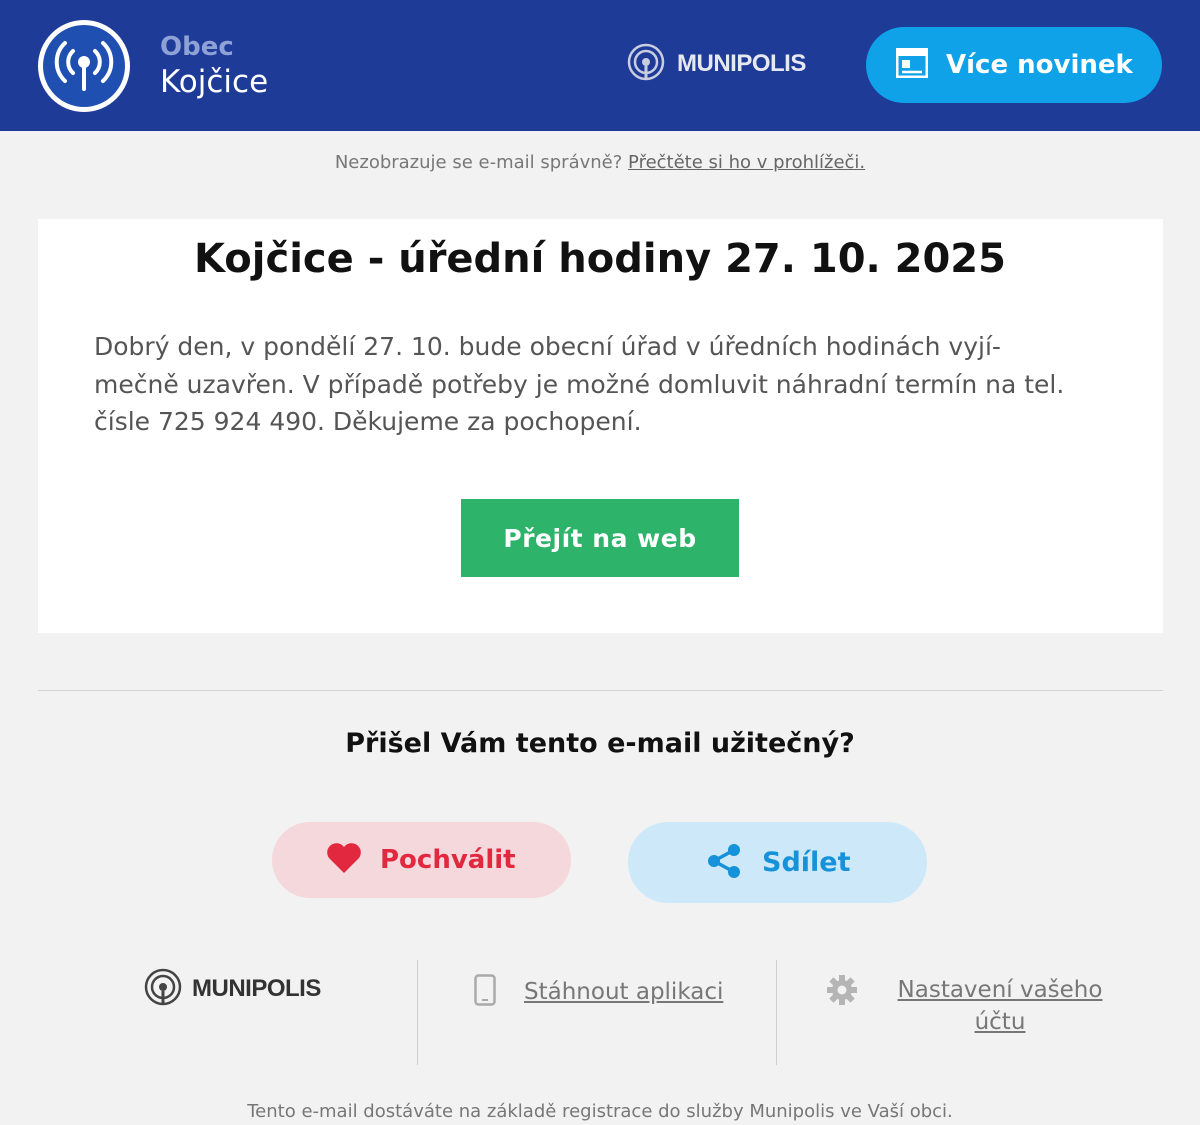 The image size is (1200, 1125). What do you see at coordinates (842, 992) in the screenshot?
I see `gear-icon` at bounding box center [842, 992].